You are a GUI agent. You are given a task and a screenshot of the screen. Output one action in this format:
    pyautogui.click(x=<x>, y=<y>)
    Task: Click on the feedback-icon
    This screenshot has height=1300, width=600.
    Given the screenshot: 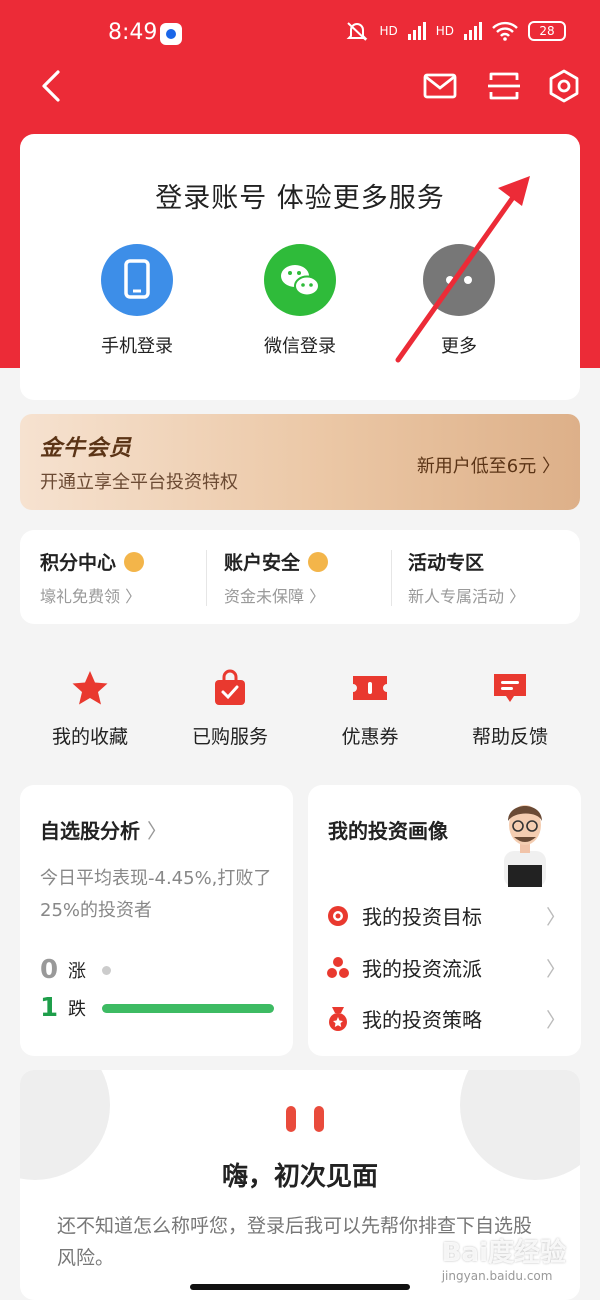 What is the action you would take?
    pyautogui.click(x=510, y=688)
    